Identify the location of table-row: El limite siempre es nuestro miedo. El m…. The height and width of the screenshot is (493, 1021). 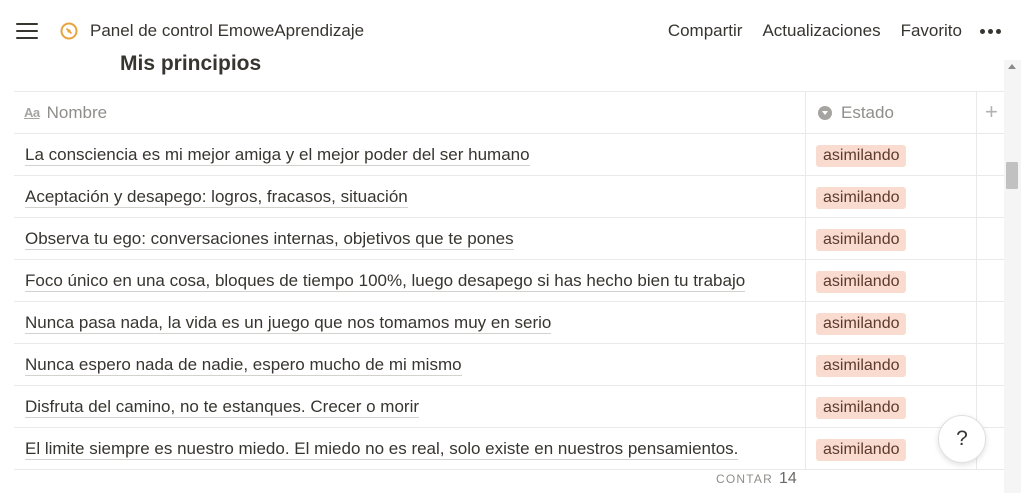
(509, 449).